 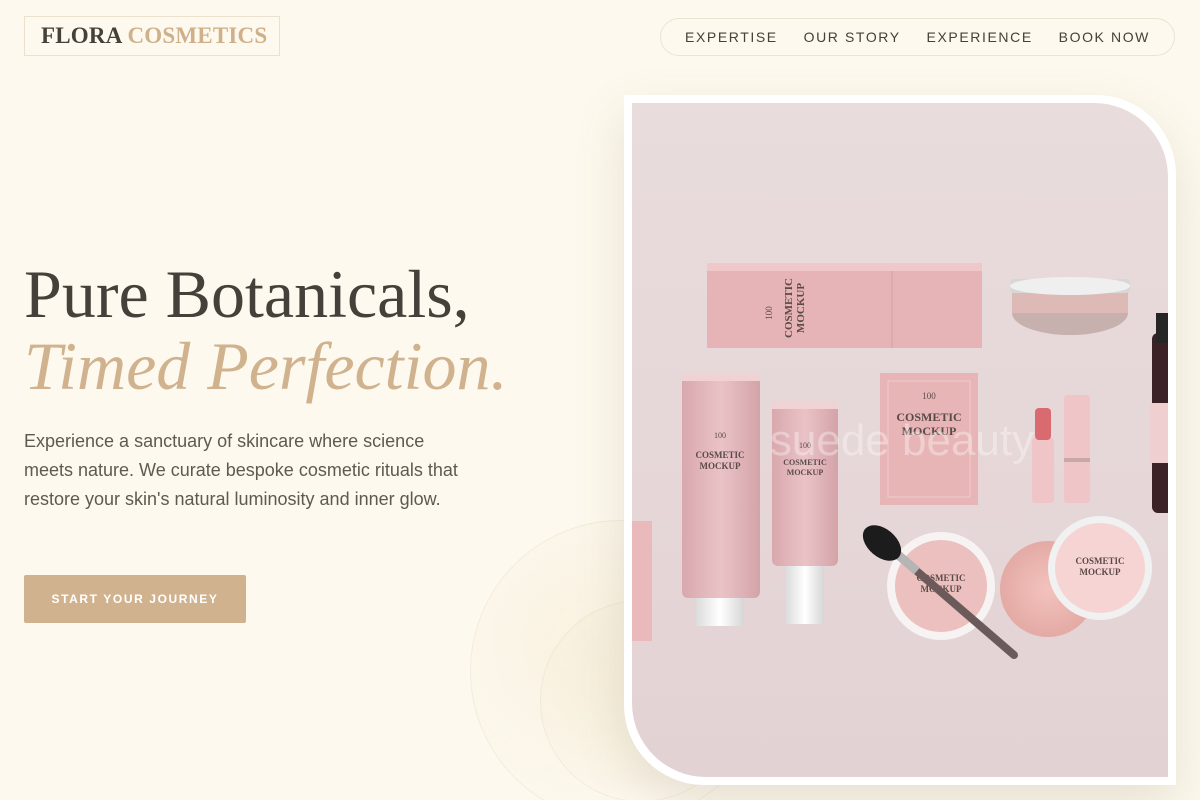 I want to click on hero-title: Pure Botanicals,, so click(x=247, y=294).